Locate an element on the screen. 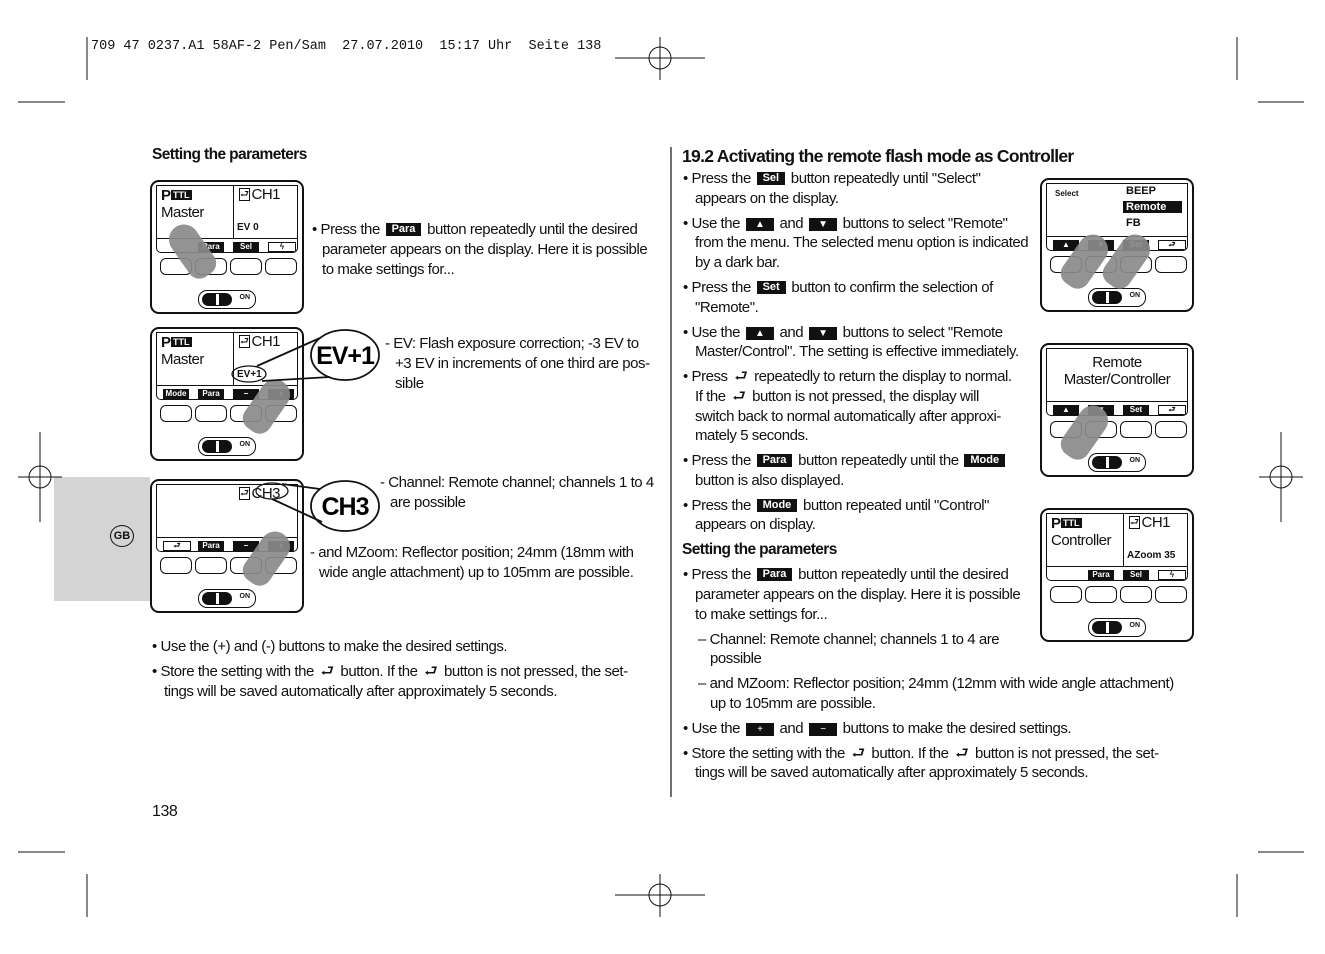 This screenshot has height=954, width=1325. callout-ev-label: EV+1 is located at coordinates (345, 356).